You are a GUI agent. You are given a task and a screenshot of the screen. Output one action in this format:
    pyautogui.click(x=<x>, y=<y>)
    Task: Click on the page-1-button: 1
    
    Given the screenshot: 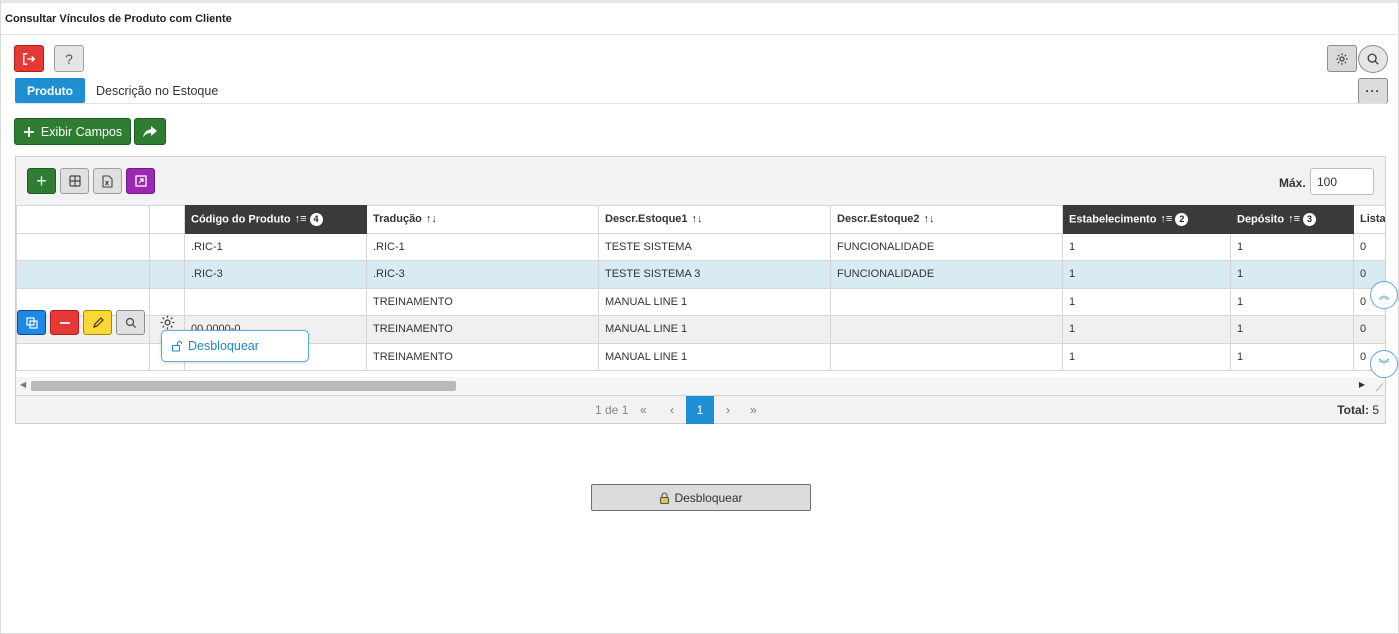 What is the action you would take?
    pyautogui.click(x=700, y=410)
    